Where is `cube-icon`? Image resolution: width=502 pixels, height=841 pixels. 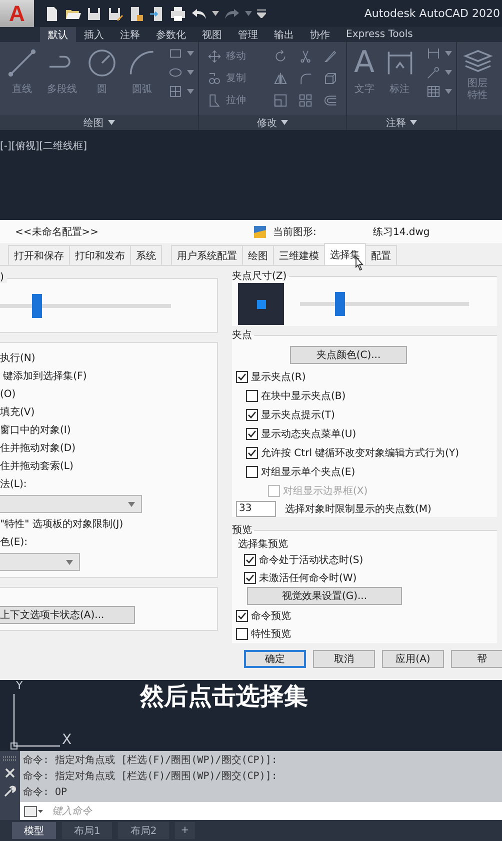
cube-icon is located at coordinates (330, 78).